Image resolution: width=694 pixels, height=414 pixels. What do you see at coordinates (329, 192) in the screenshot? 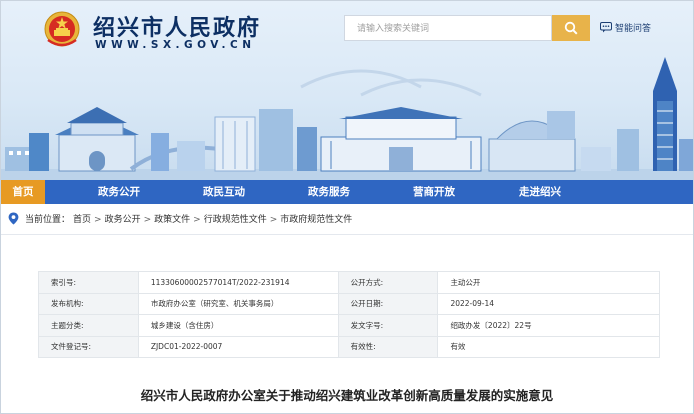
I see `nav-item-gov-services: 政务服务` at bounding box center [329, 192].